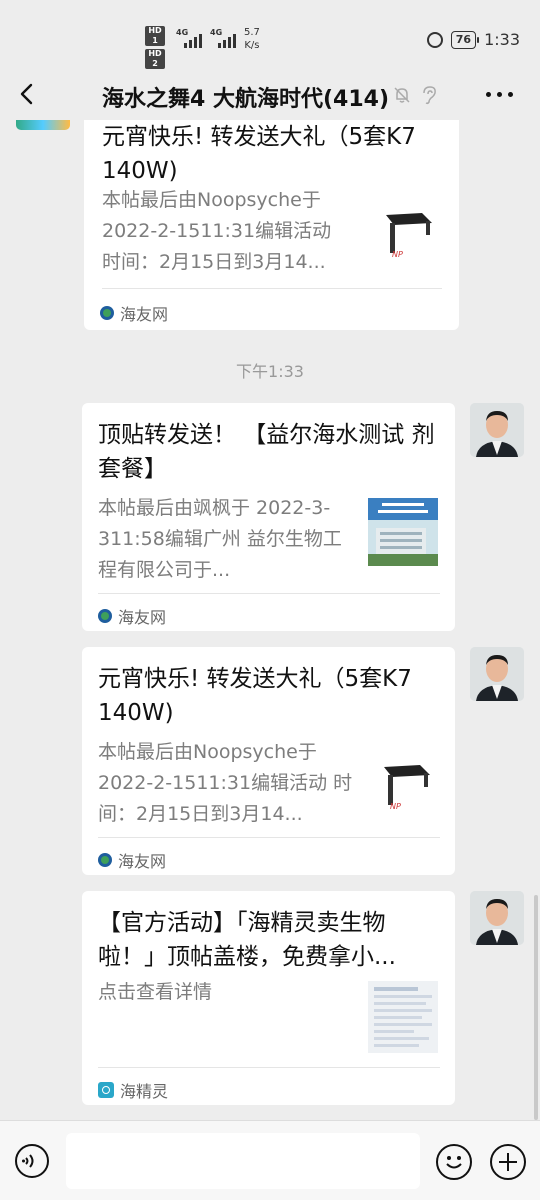  Describe the element at coordinates (403, 532) in the screenshot. I see `building-image` at that location.